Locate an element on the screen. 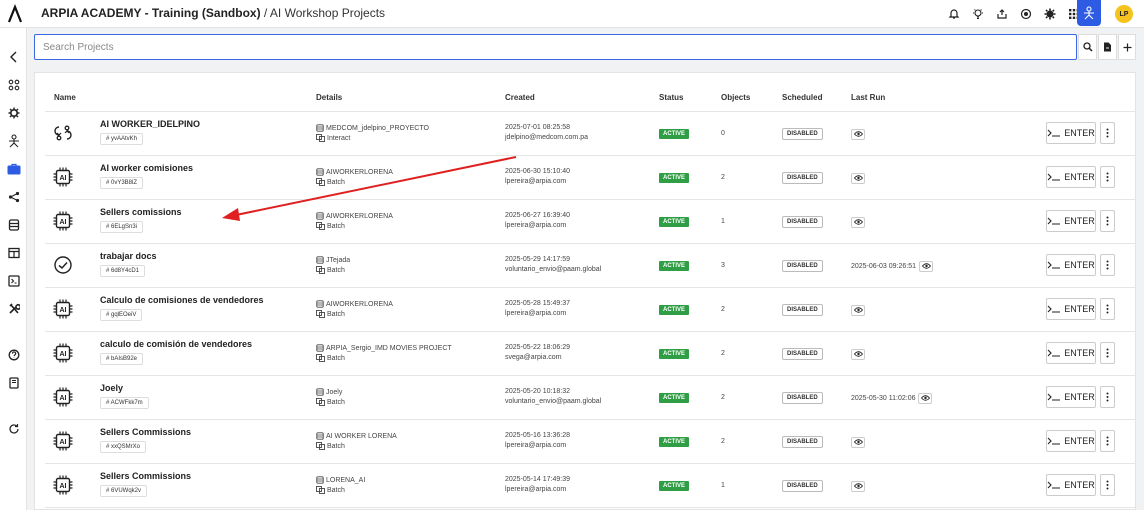  settings-icon is located at coordinates (1050, 14).